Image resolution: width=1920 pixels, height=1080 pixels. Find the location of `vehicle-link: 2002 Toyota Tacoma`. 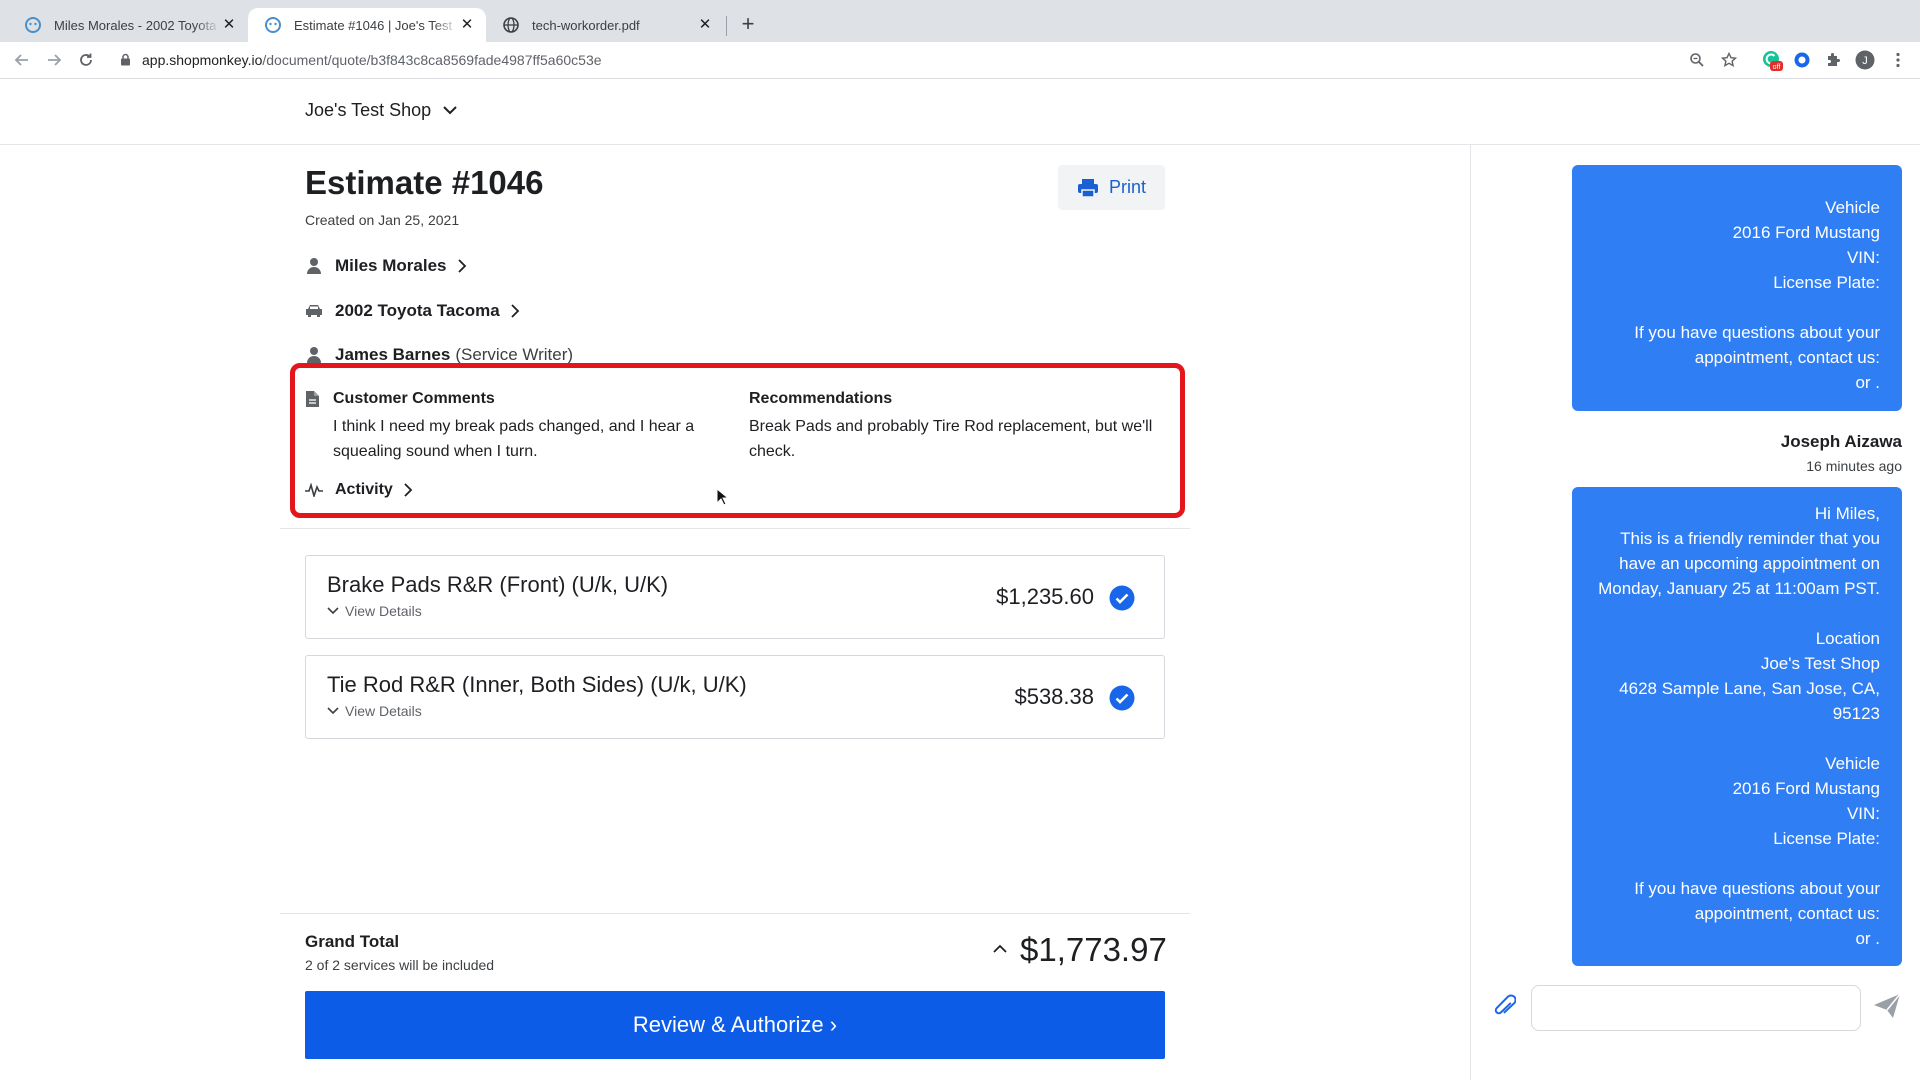

vehicle-link: 2002 Toyota Tacoma is located at coordinates (412, 311).